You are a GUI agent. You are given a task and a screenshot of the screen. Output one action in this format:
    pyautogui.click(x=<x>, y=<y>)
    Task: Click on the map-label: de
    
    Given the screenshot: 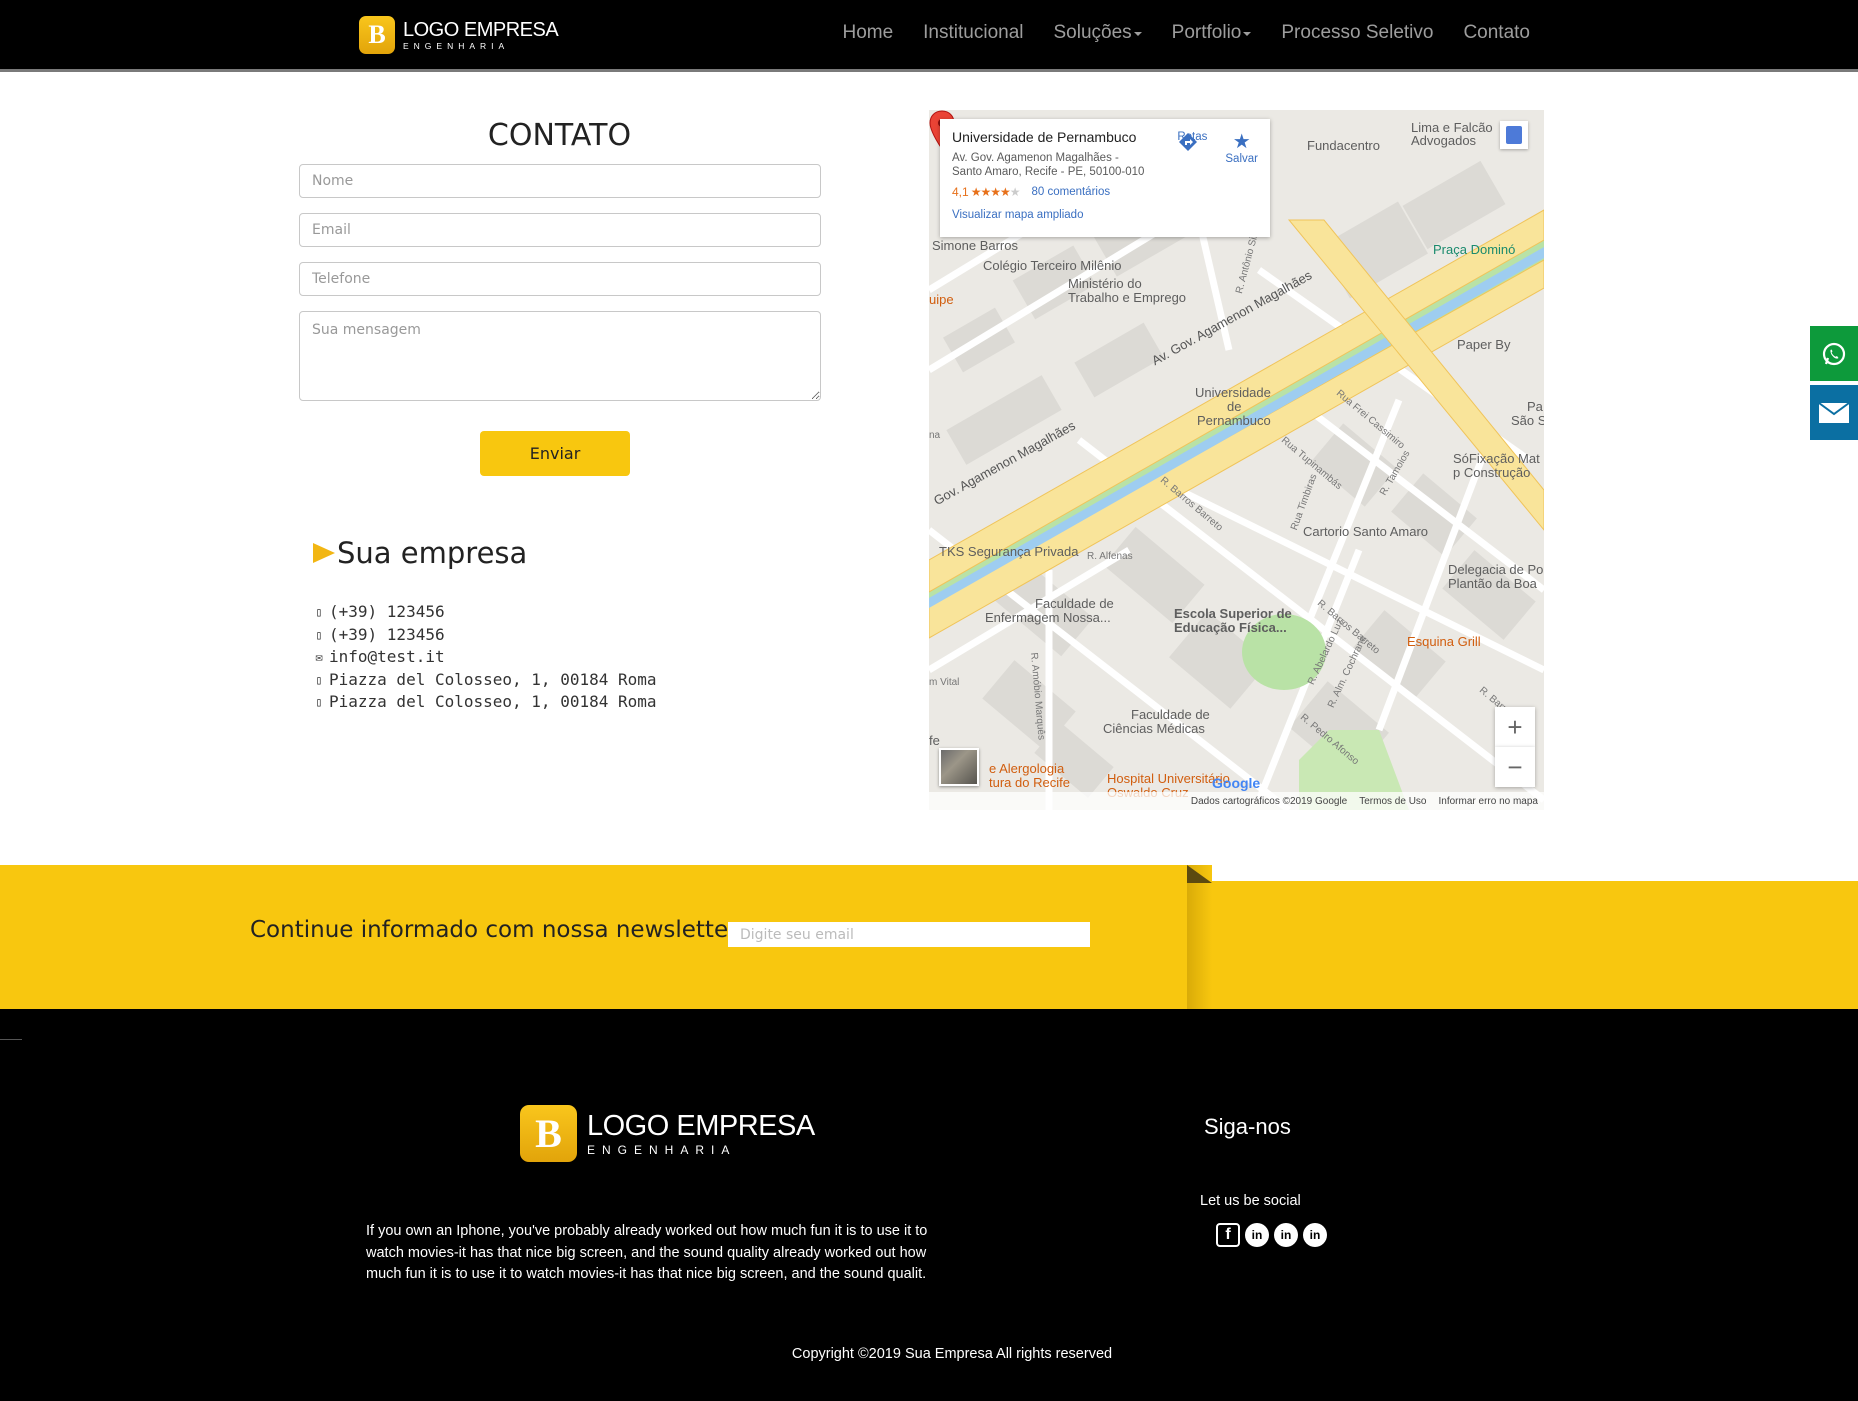 What is the action you would take?
    pyautogui.click(x=1234, y=406)
    